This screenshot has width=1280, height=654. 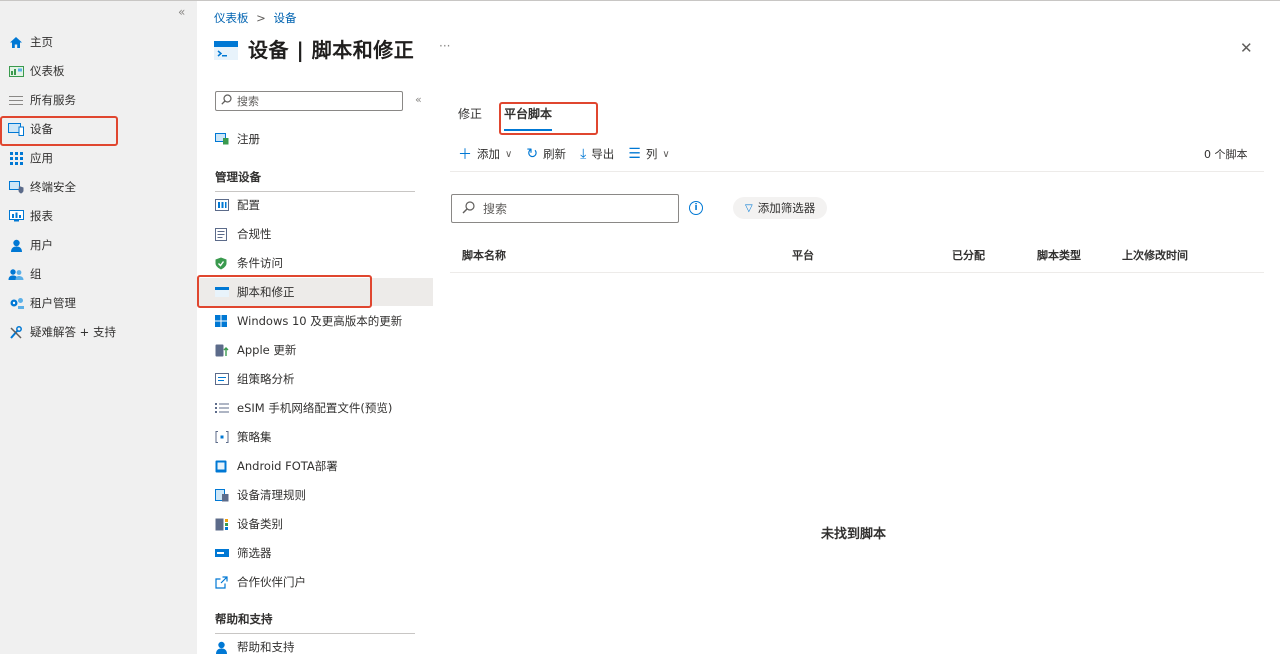 What do you see at coordinates (495, 209) in the screenshot?
I see `search-placeholder: 搜索` at bounding box center [495, 209].